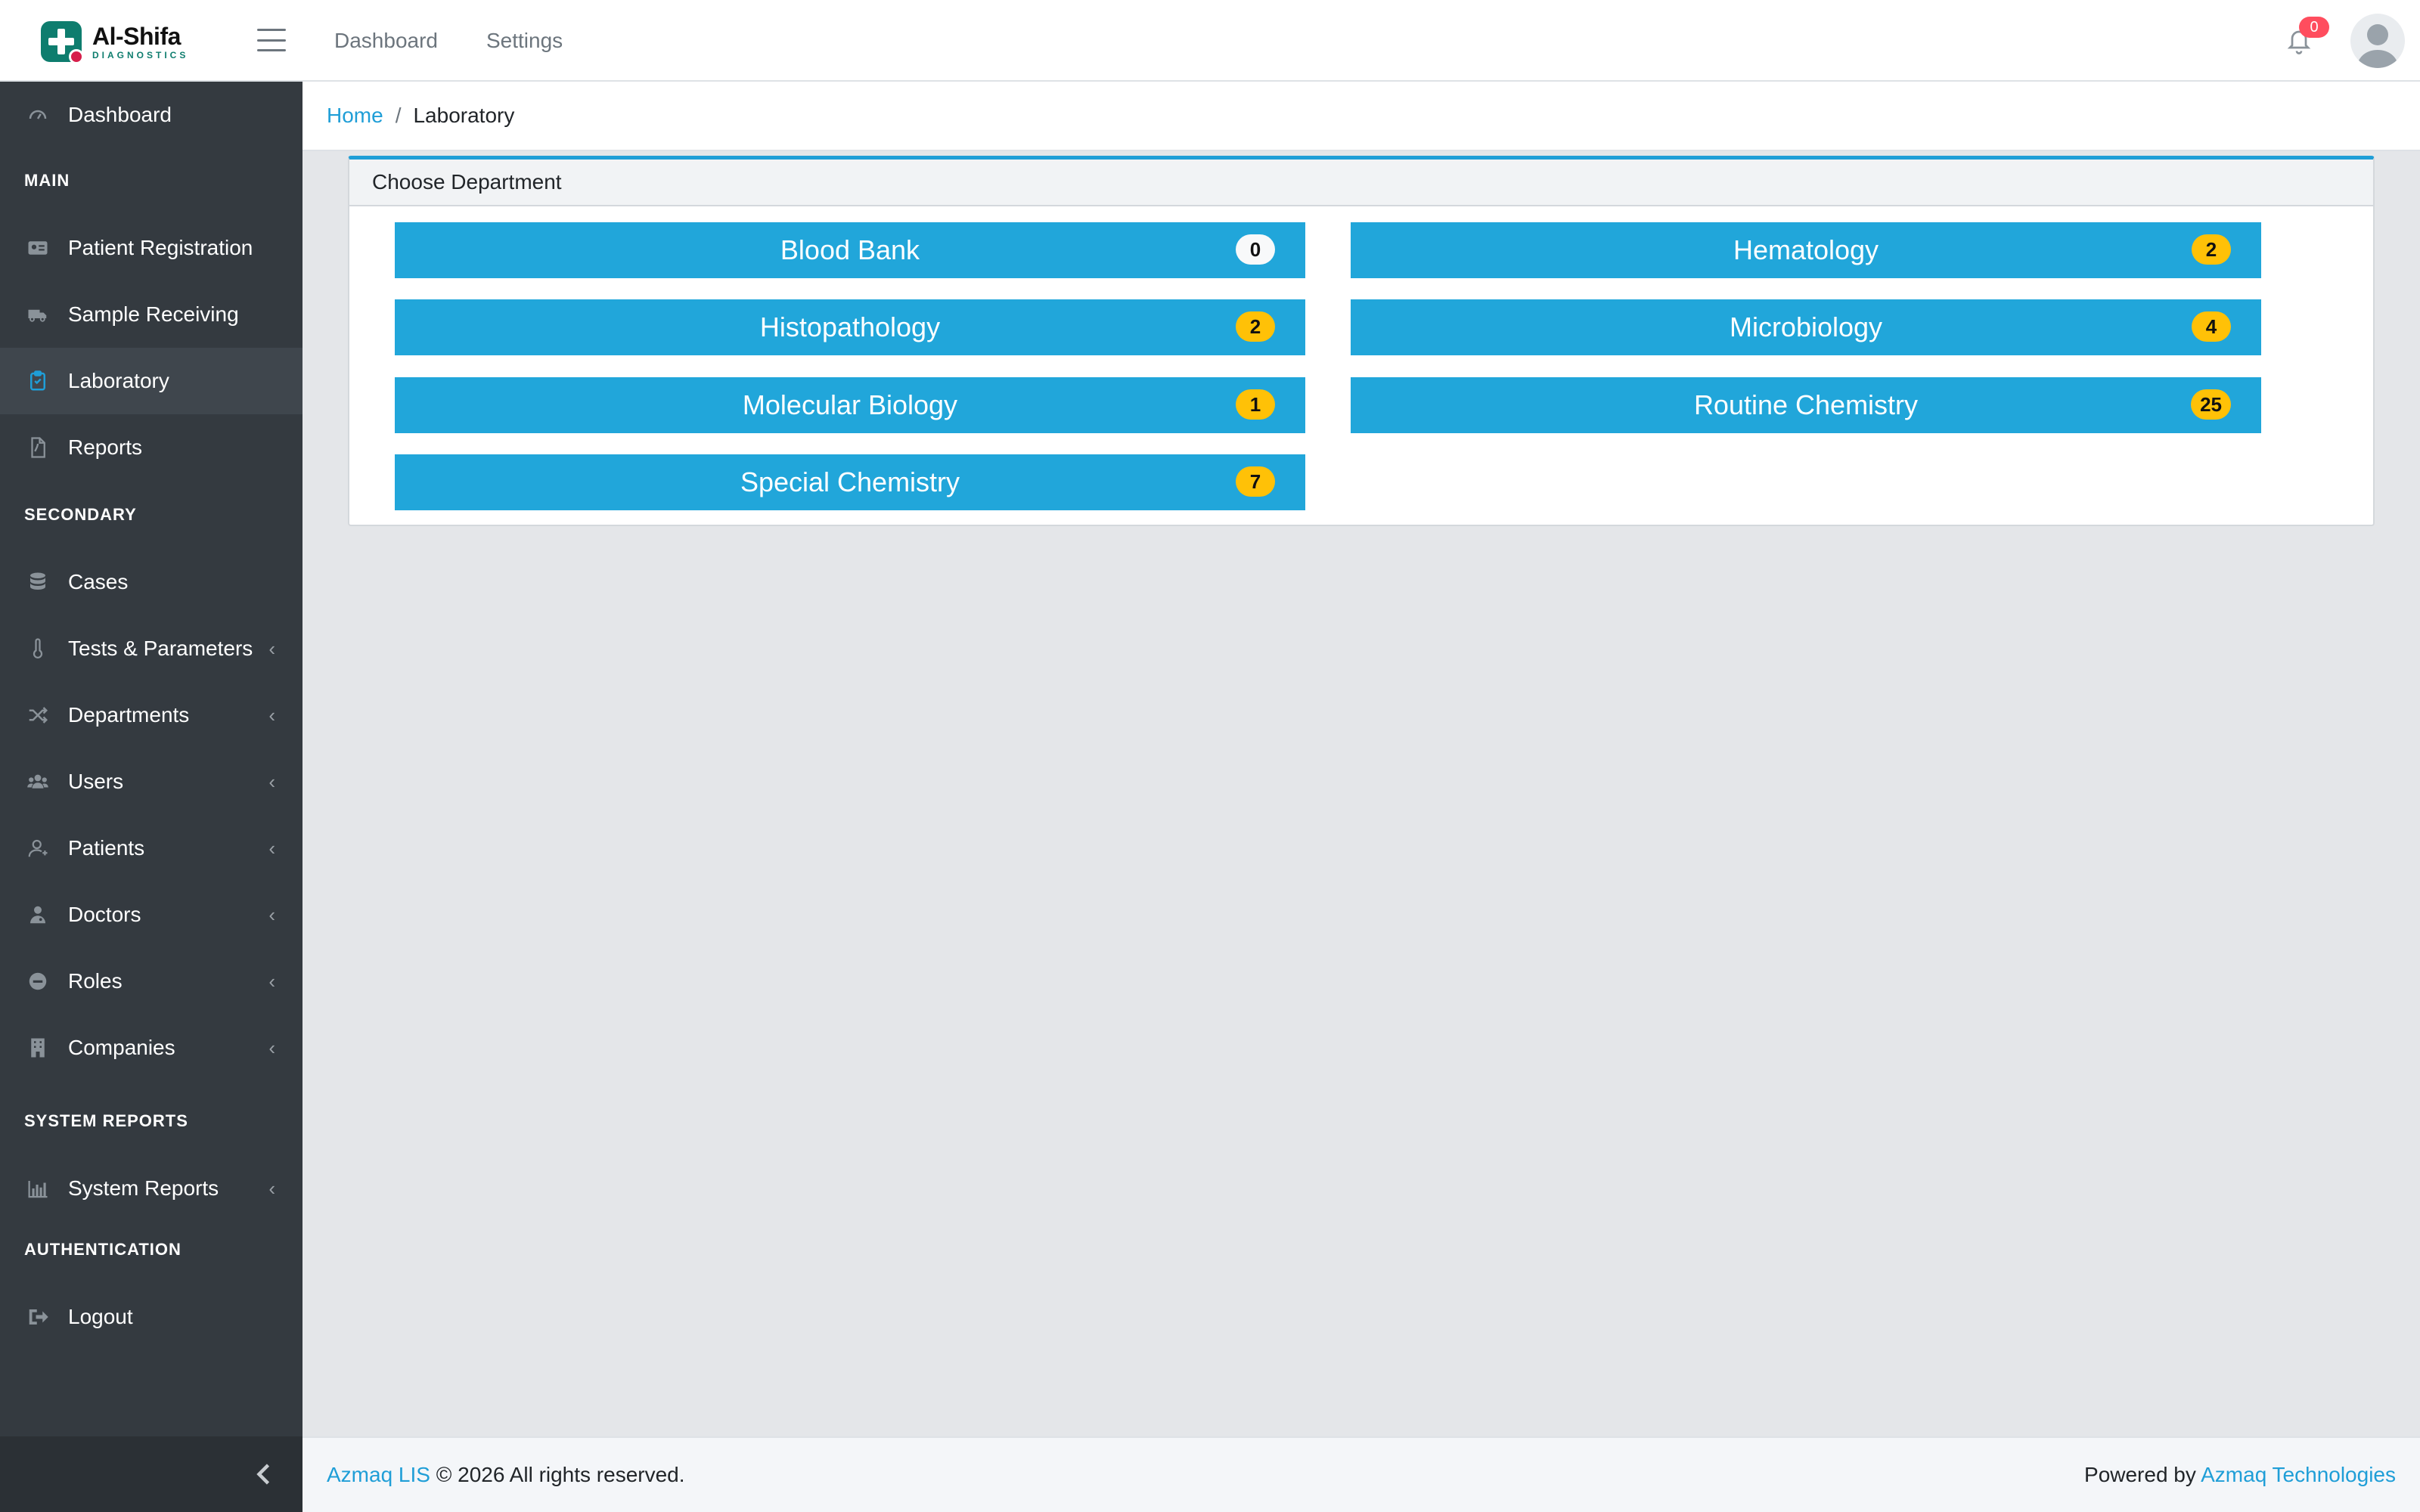  Describe the element at coordinates (38, 447) in the screenshot. I see `pdf-file-icon` at that location.